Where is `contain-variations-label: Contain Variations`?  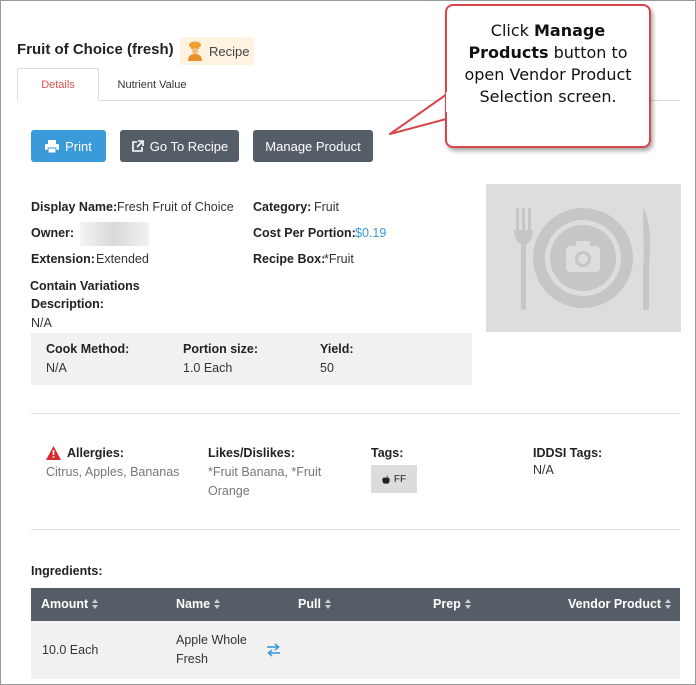 contain-variations-label: Contain Variations is located at coordinates (85, 286).